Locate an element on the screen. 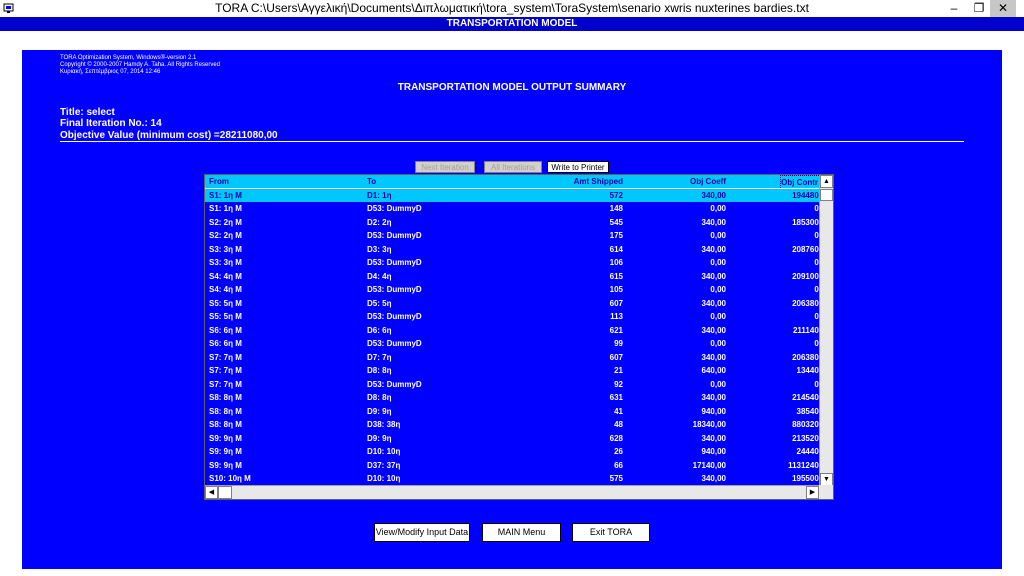  table-row: S7: 7η M D8: 8η 21 640,00 13440, is located at coordinates (513, 371).